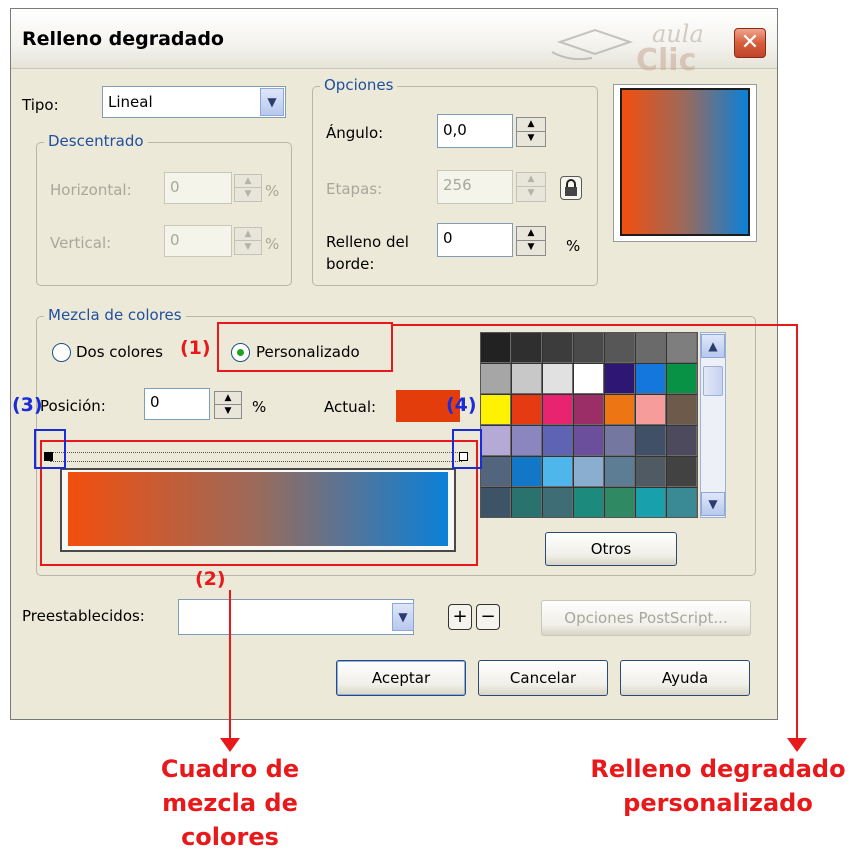 The width and height of the screenshot is (858, 854). What do you see at coordinates (177, 404) in the screenshot?
I see `posicion-input: 0` at bounding box center [177, 404].